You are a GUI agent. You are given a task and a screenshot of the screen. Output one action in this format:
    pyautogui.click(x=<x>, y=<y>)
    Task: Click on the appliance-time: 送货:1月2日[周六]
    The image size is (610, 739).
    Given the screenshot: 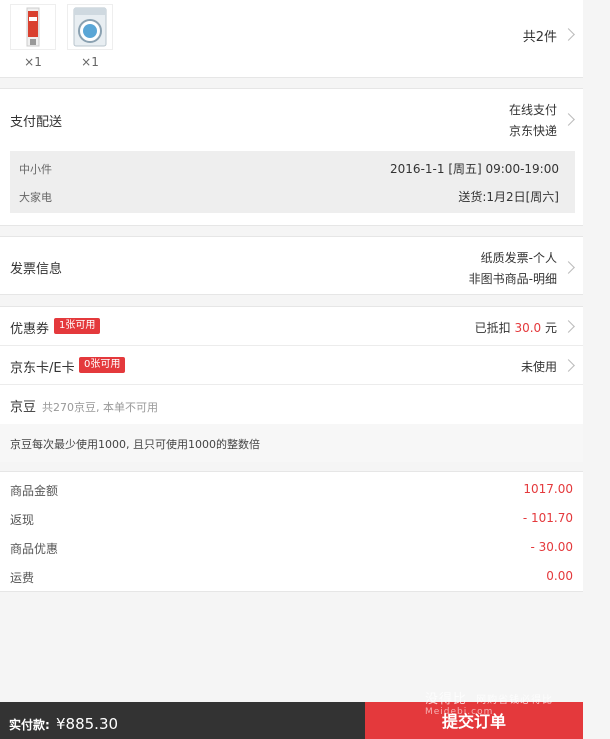 What is the action you would take?
    pyautogui.click(x=508, y=197)
    